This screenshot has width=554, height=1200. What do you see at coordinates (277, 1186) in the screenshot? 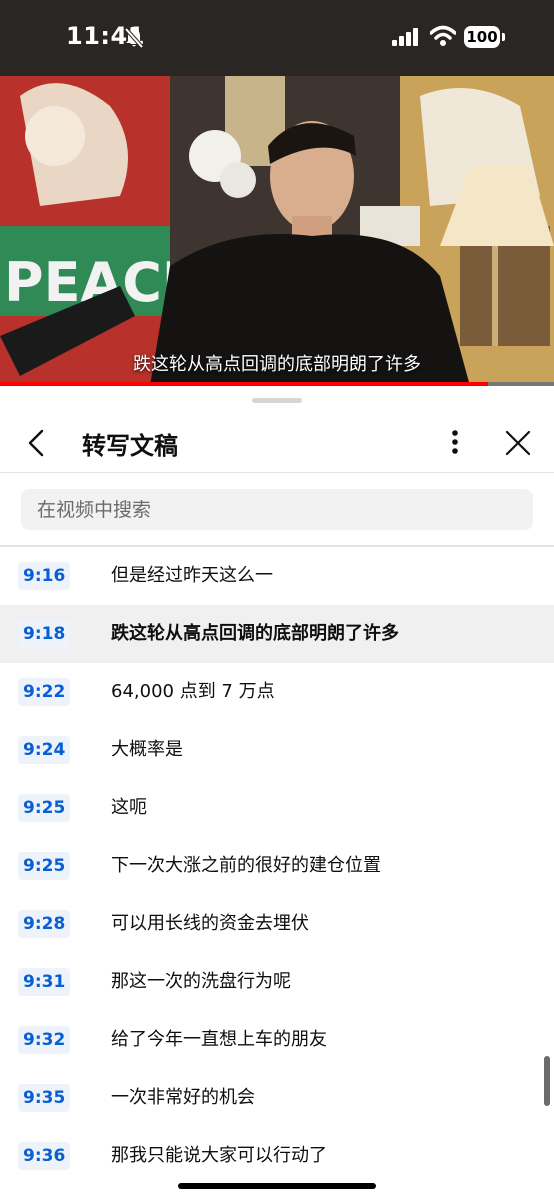
I see `home-indicator` at bounding box center [277, 1186].